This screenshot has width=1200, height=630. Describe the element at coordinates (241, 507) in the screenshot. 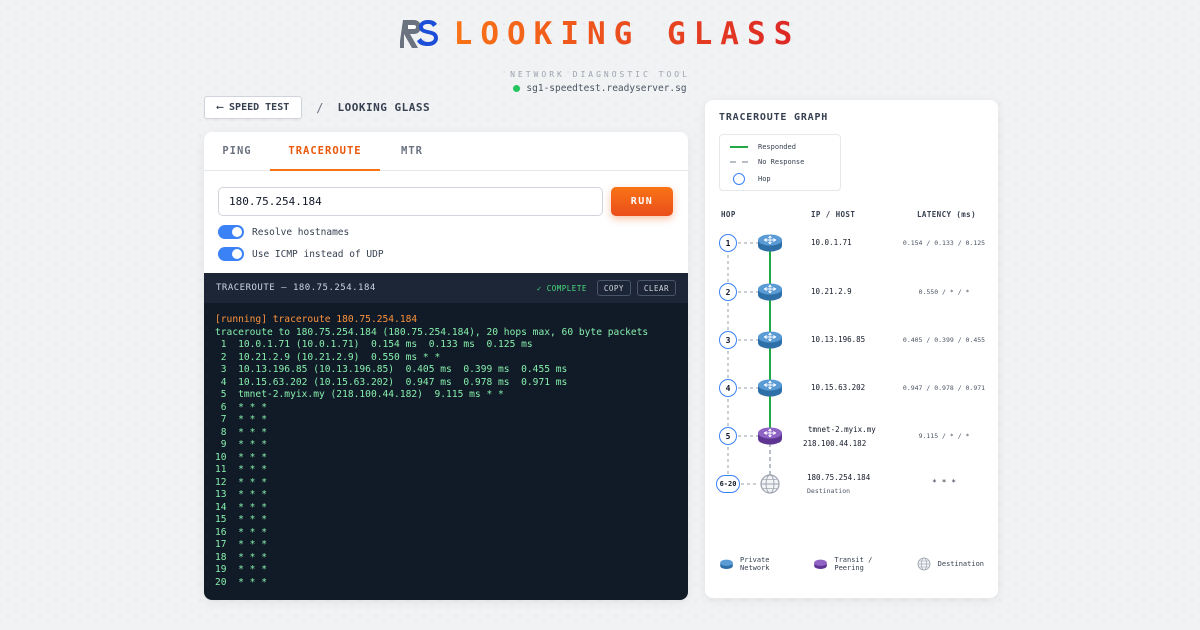

I see `terminal-line: 14 * * *` at that location.